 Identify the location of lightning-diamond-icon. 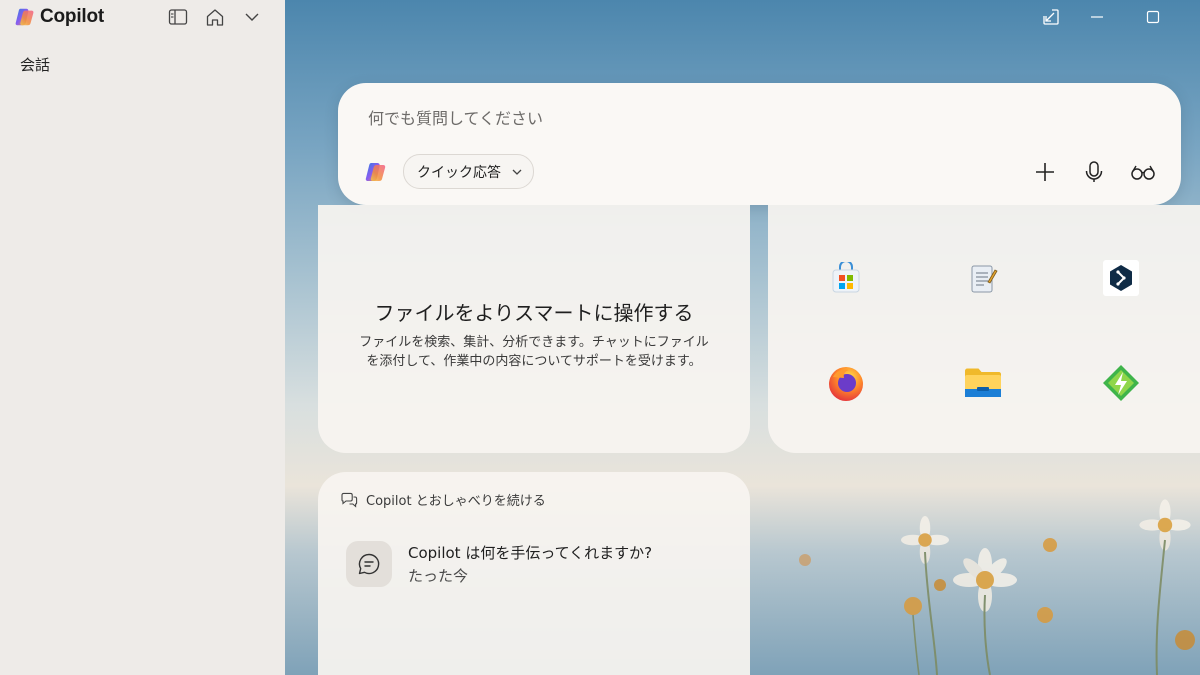
(1121, 383).